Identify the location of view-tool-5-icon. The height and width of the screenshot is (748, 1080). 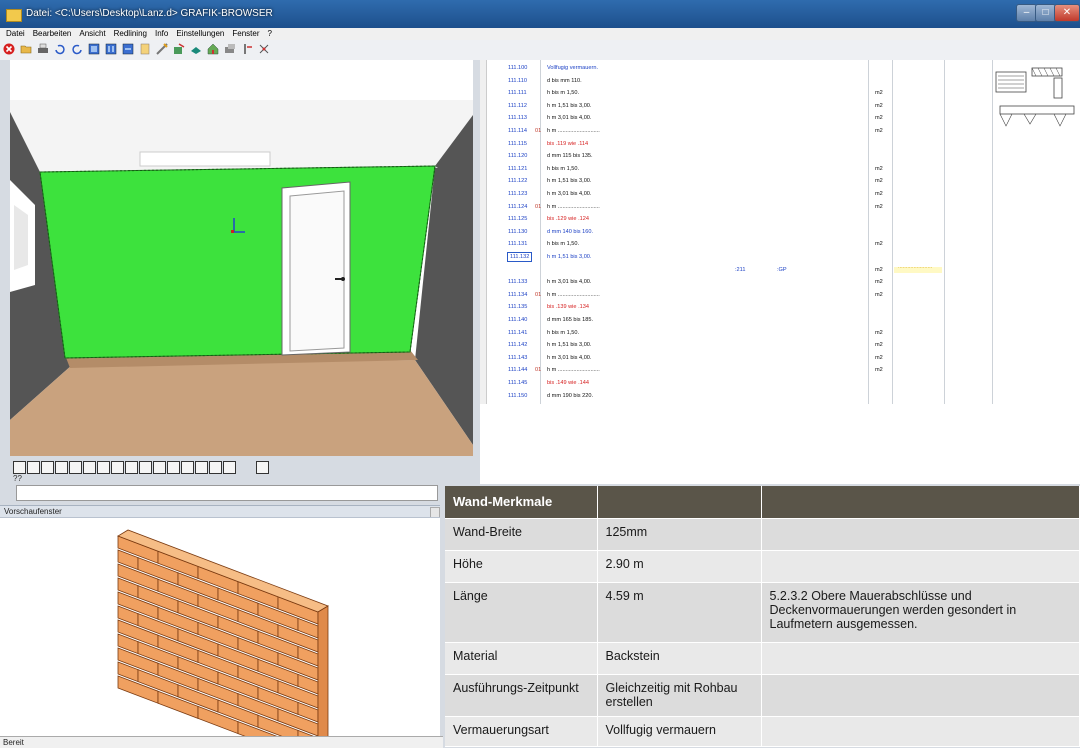
(75, 467).